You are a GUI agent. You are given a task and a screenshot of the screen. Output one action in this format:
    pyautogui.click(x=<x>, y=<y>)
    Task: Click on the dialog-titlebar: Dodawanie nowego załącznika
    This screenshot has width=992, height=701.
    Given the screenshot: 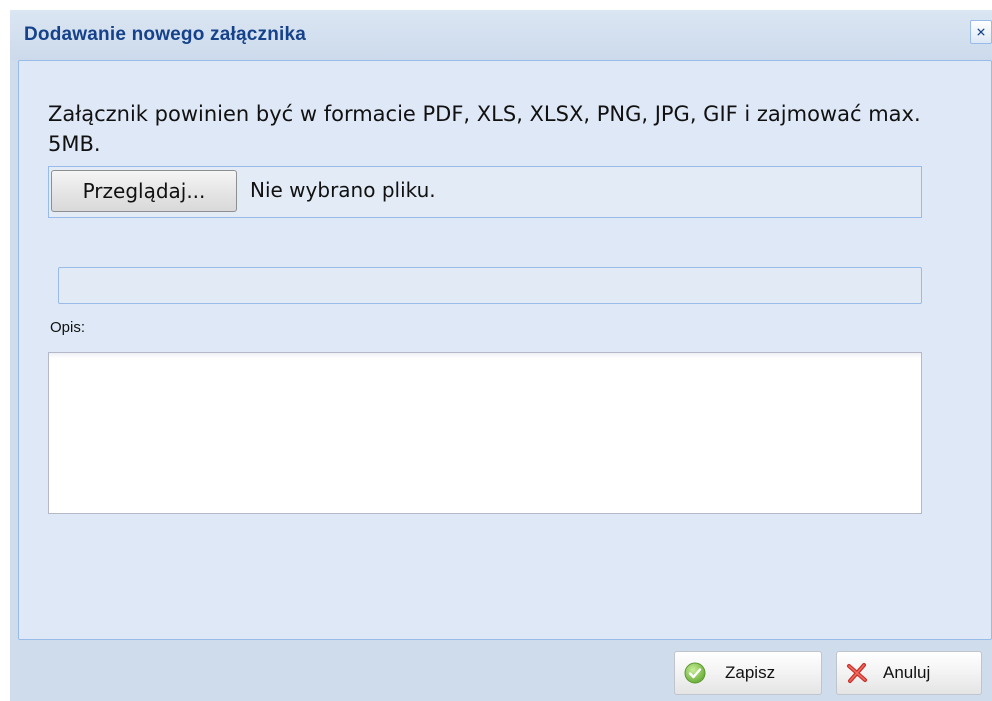 What is the action you would take?
    pyautogui.click(x=501, y=35)
    